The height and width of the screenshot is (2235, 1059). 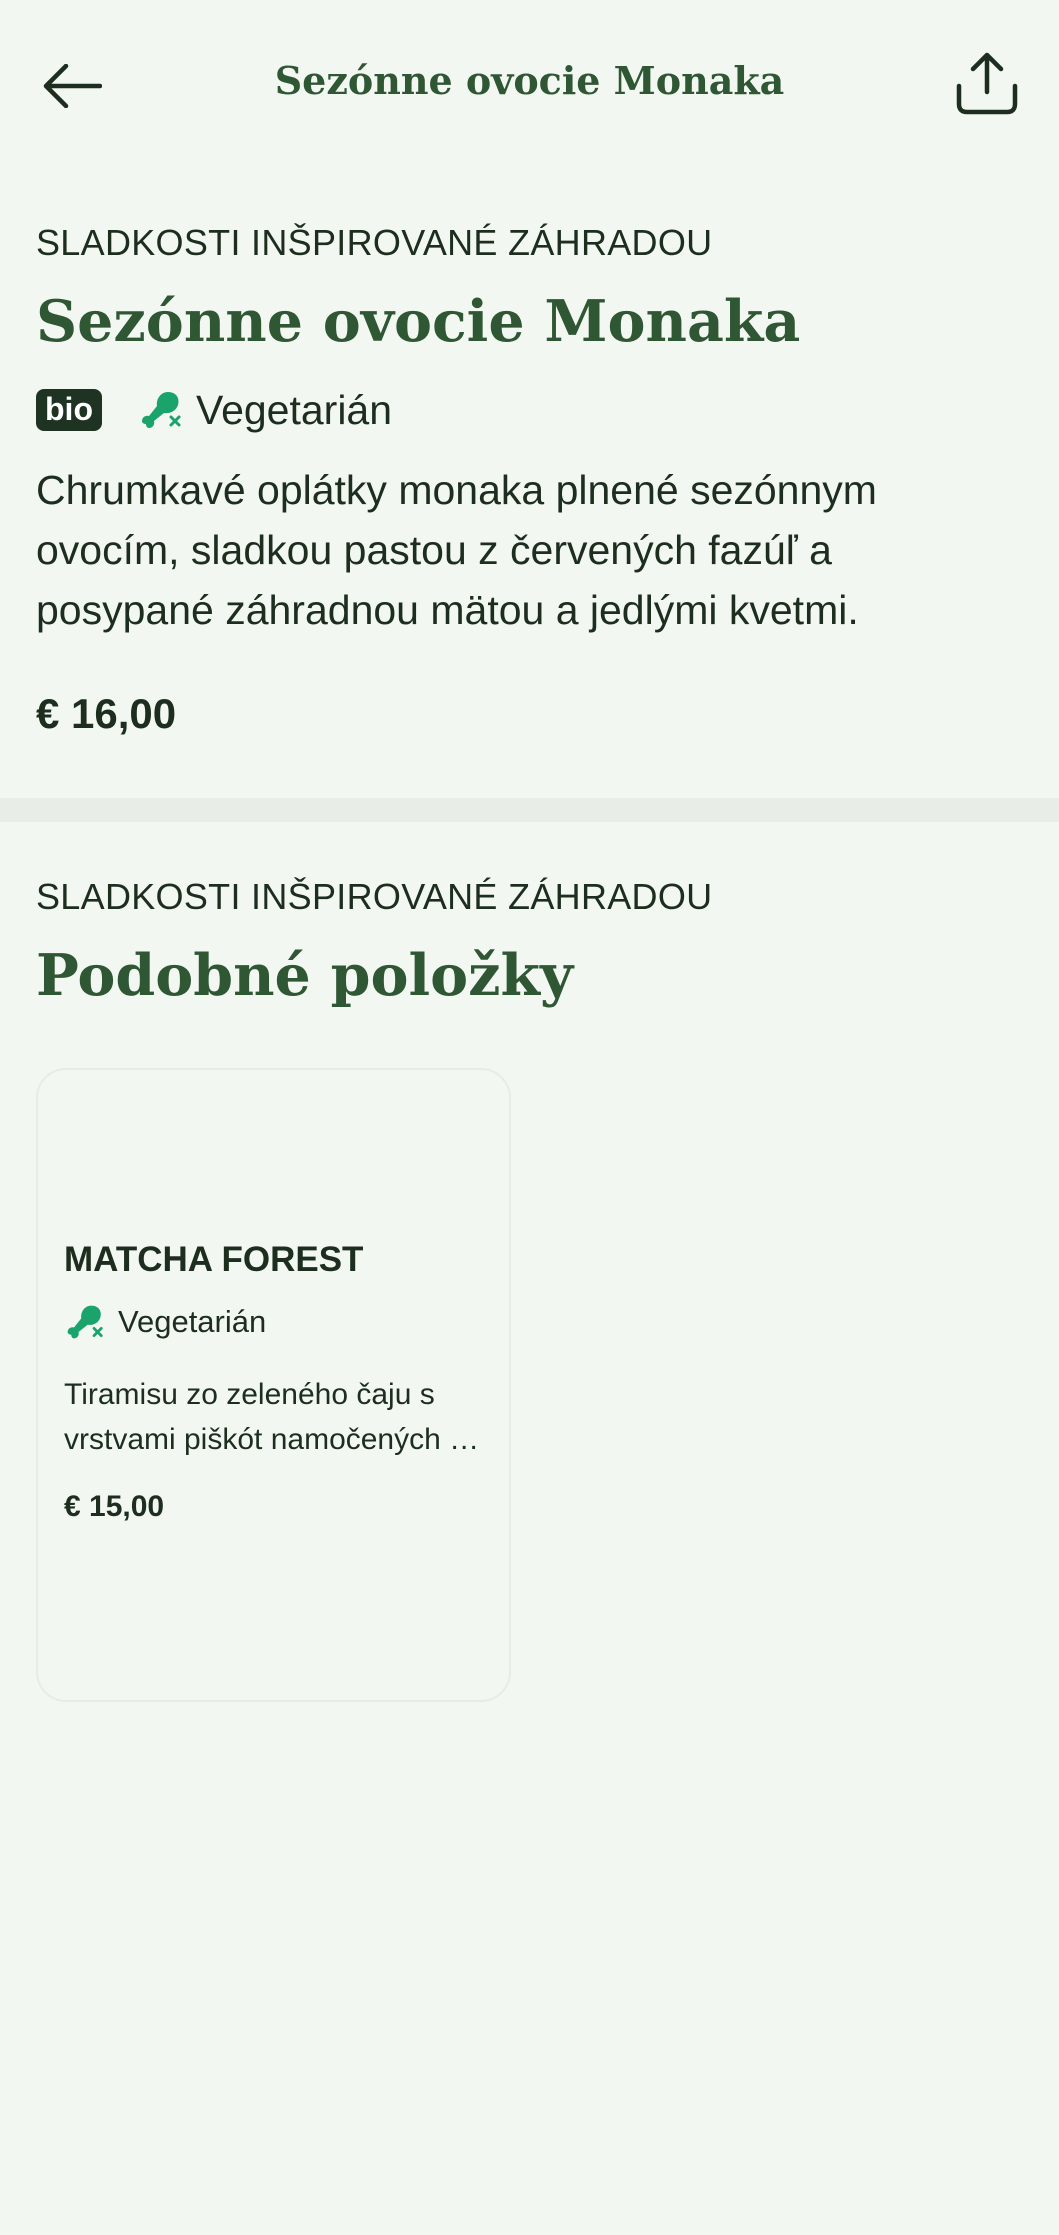 I want to click on item-price: € 16,00, so click(x=106, y=713).